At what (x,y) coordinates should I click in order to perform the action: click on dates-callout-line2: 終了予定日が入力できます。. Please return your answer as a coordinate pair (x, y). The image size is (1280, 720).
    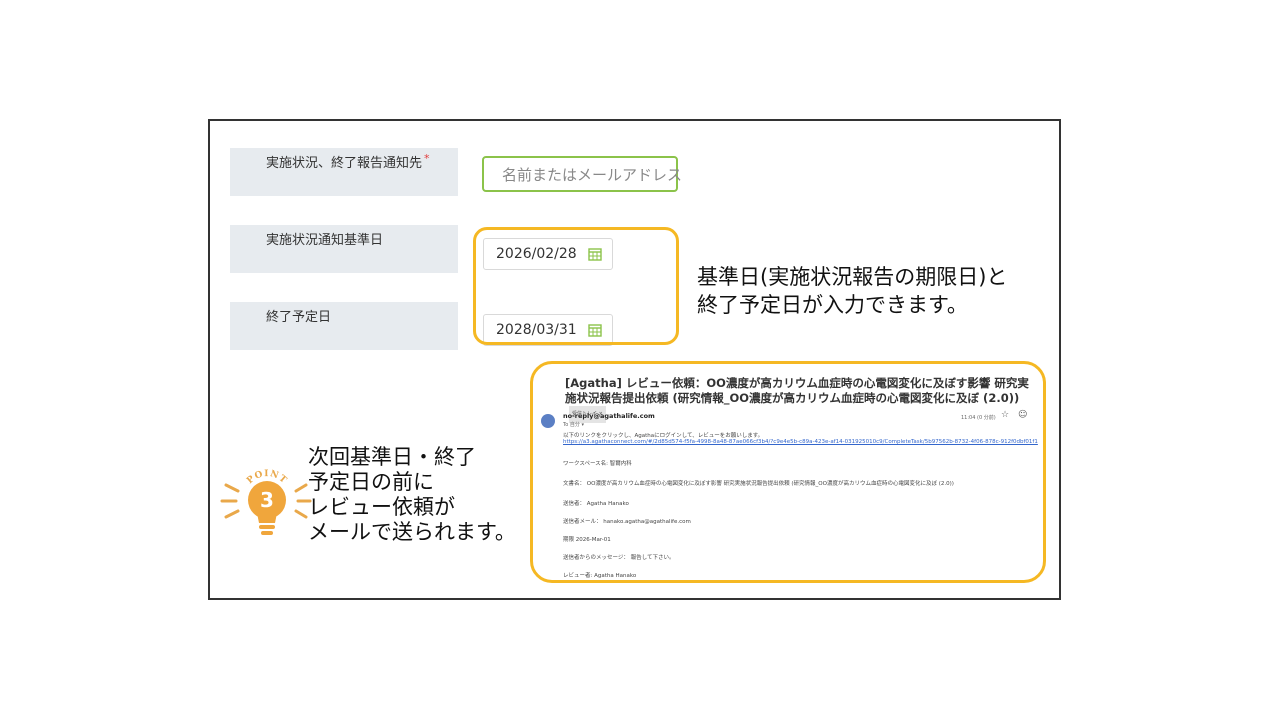
    Looking at the image, I should click on (832, 305).